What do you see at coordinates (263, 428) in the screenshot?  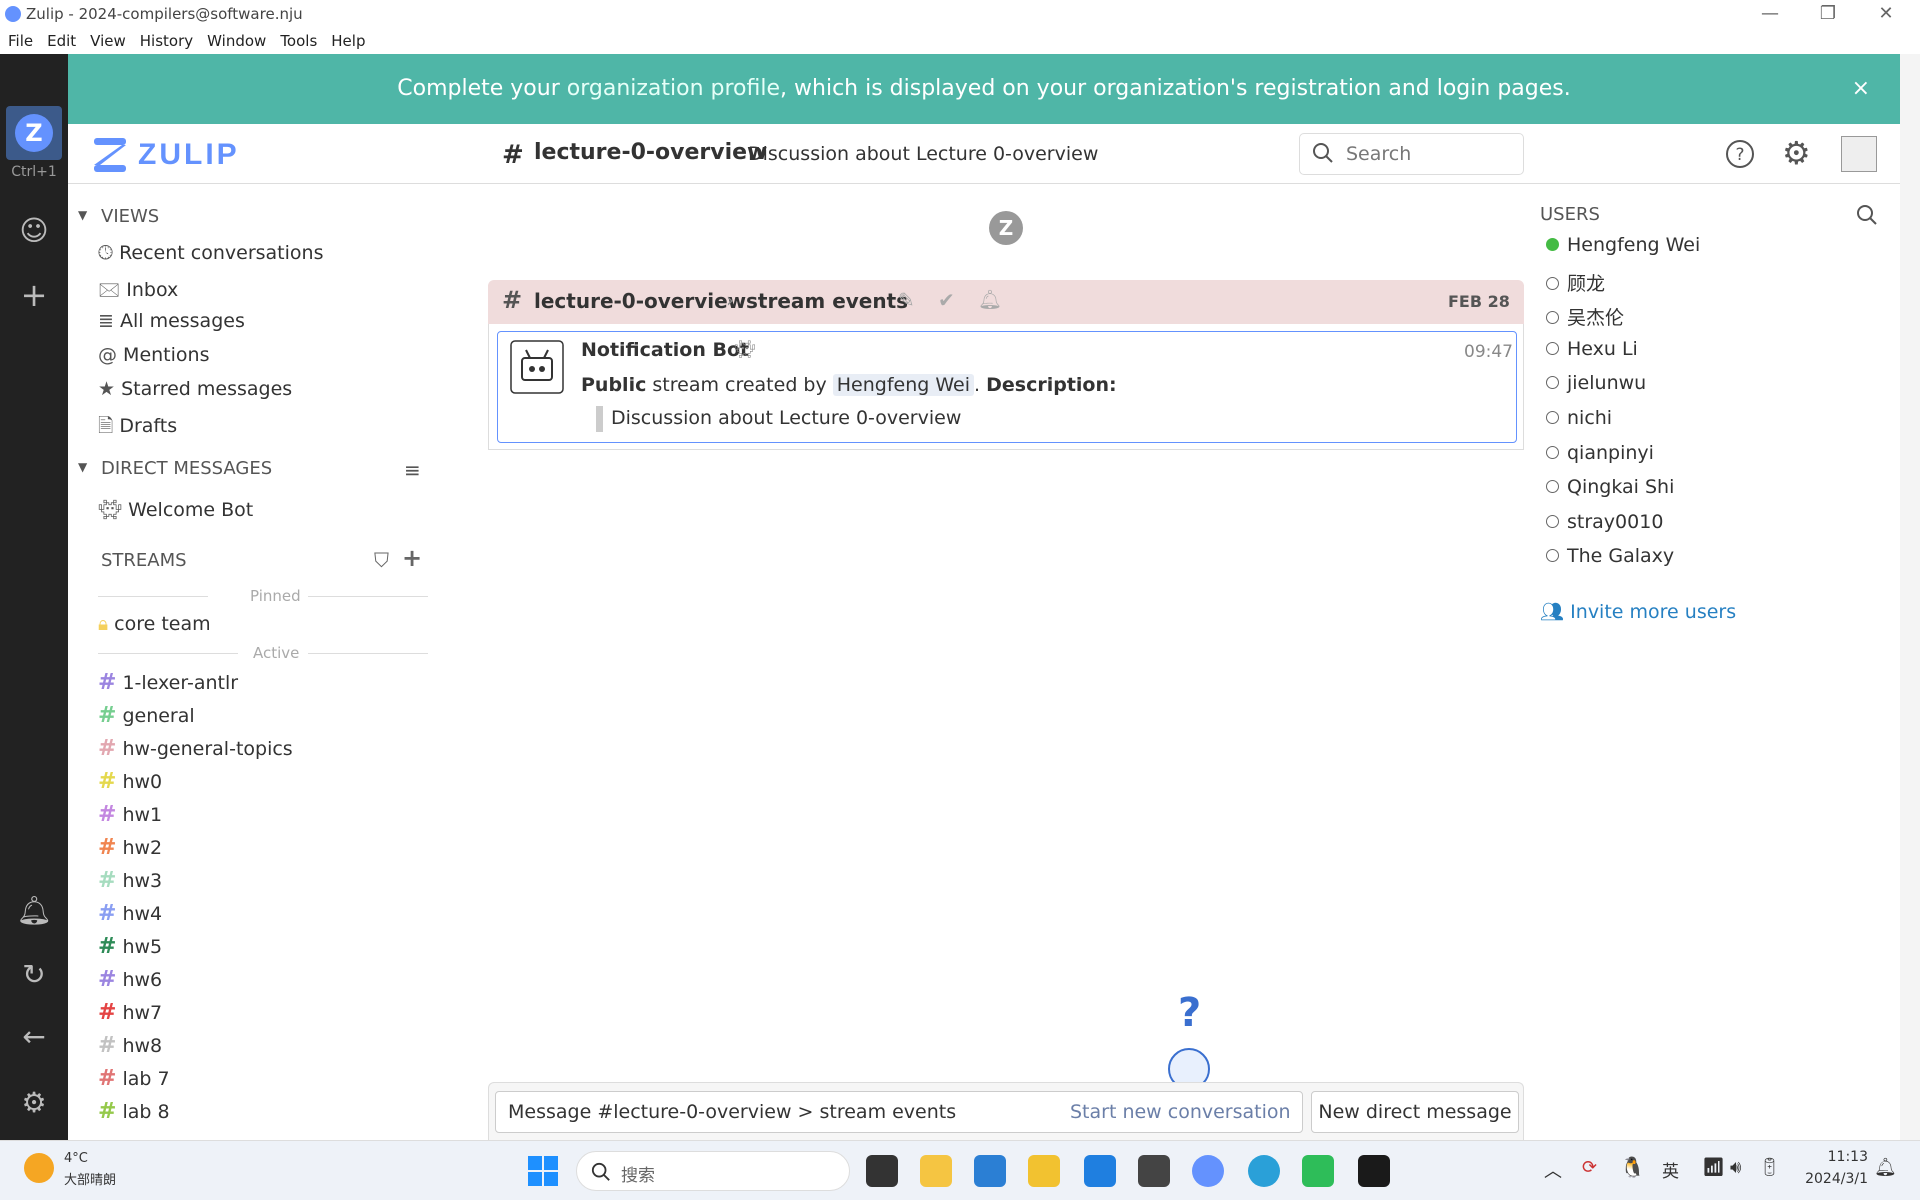 I see `view-drafts: 🗎 Drafts` at bounding box center [263, 428].